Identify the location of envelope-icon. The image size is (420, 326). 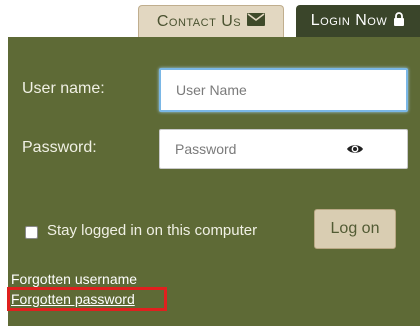
(256, 21).